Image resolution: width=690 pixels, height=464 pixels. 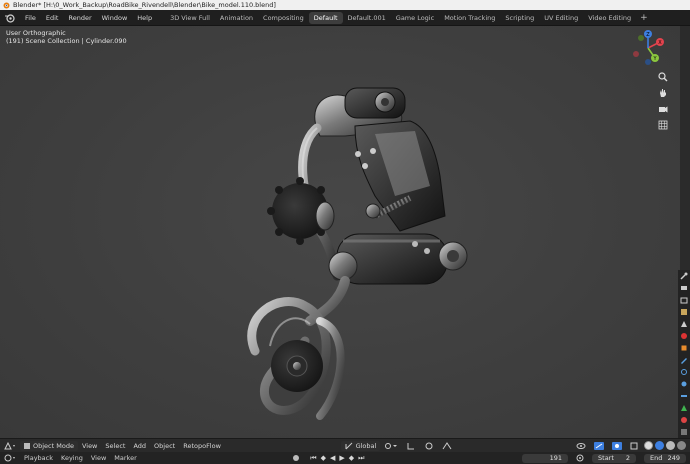 I want to click on grid-icon, so click(x=663, y=125).